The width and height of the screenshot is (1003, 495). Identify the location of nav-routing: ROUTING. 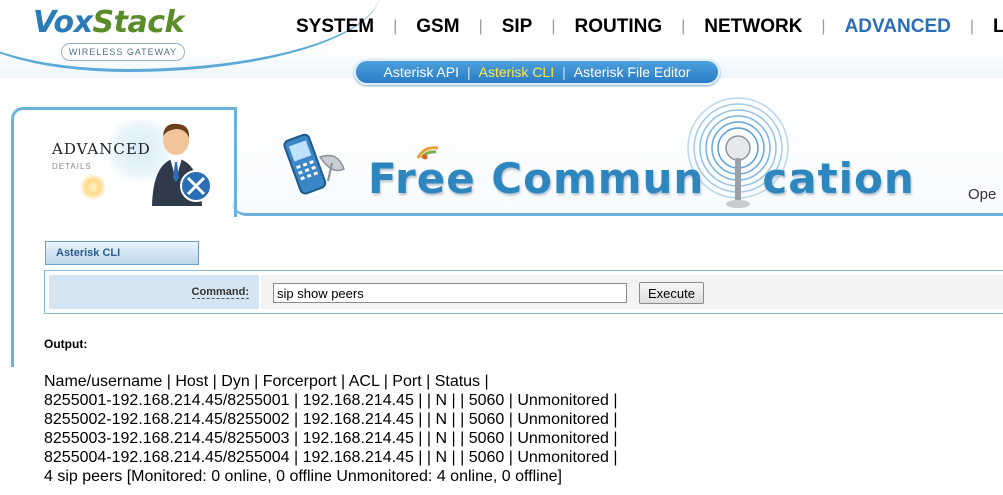
(619, 27).